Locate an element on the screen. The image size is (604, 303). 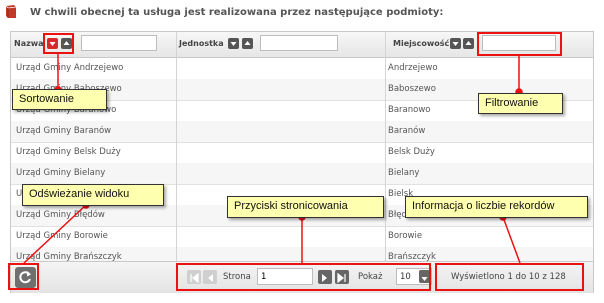
refresh-highlight is located at coordinates (23, 276).